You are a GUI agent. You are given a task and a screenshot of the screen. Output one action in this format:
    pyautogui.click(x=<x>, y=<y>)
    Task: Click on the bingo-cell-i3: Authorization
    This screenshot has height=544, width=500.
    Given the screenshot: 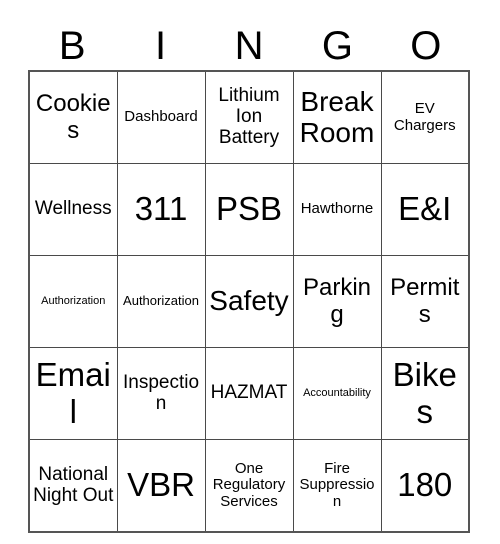 What is the action you would take?
    pyautogui.click(x=161, y=301)
    